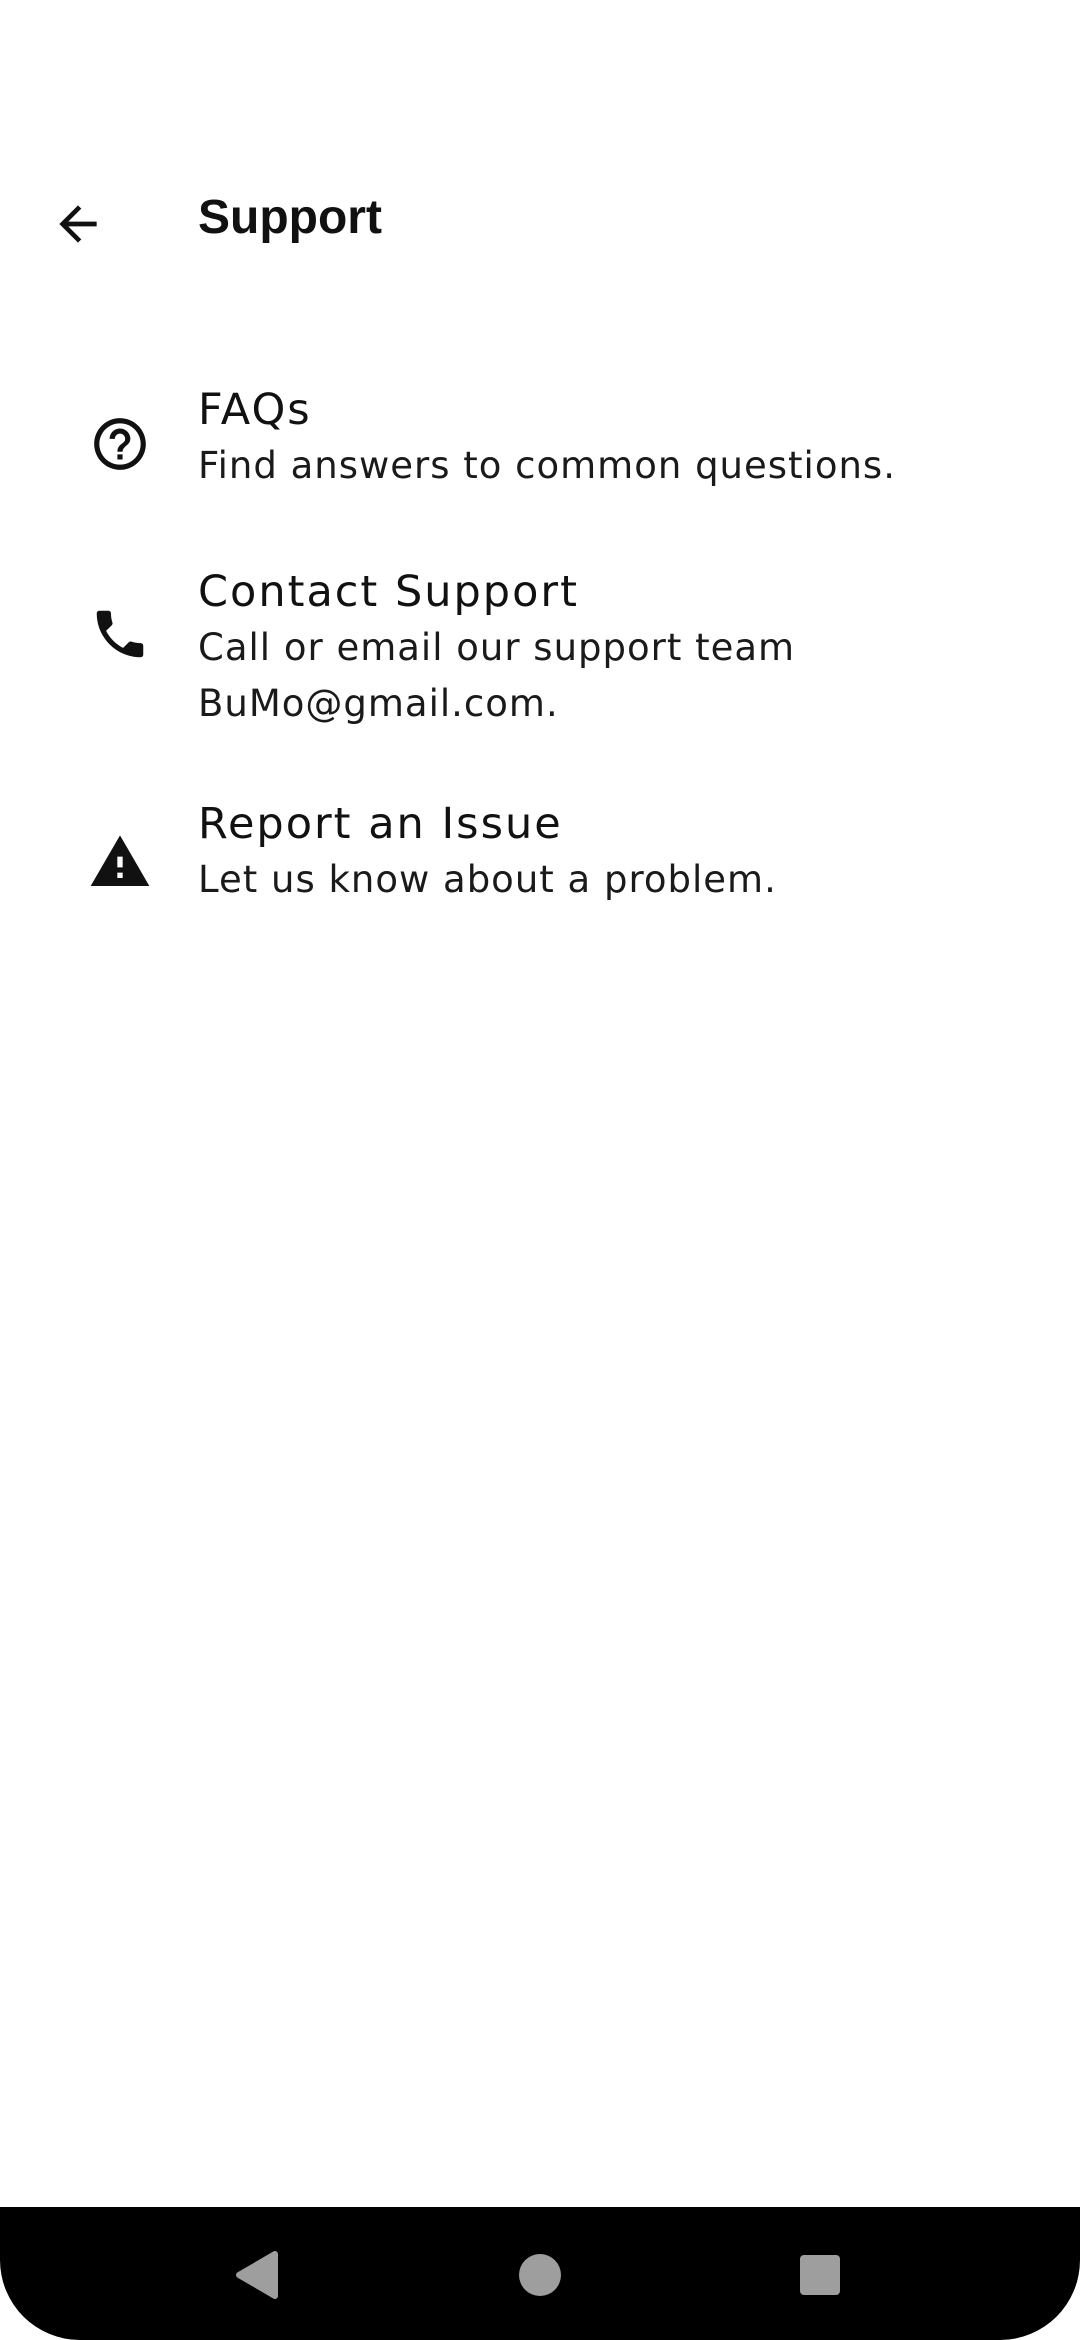  What do you see at coordinates (120, 634) in the screenshot?
I see `phone-icon` at bounding box center [120, 634].